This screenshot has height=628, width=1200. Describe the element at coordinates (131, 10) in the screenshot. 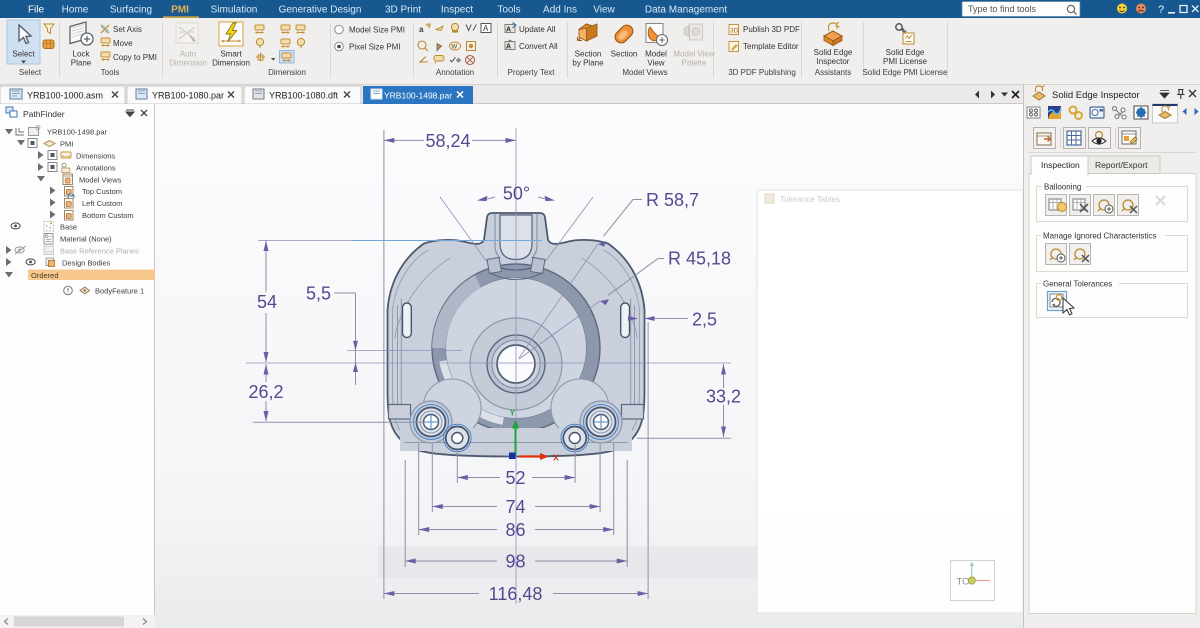

I see `svg-text: Surfacing` at that location.